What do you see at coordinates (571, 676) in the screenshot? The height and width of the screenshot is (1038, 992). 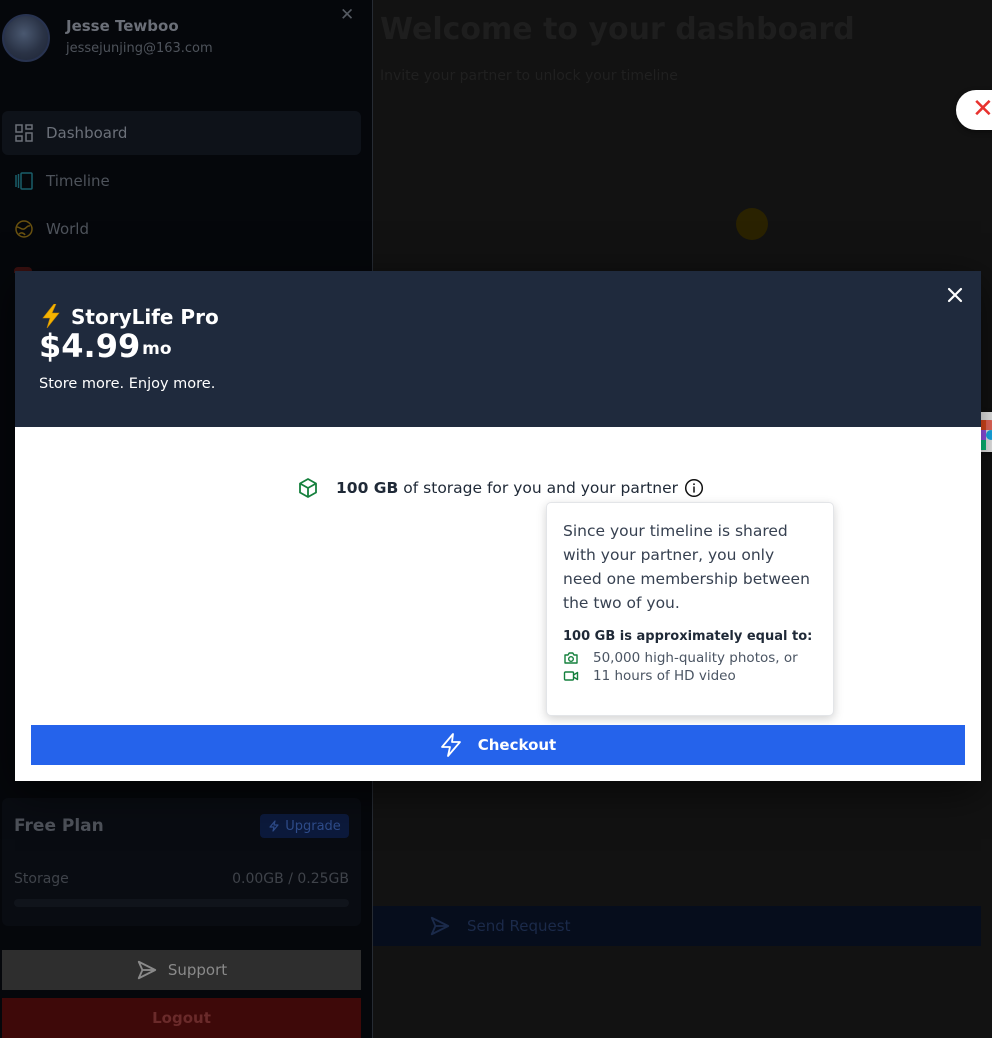 I see `video-icon` at bounding box center [571, 676].